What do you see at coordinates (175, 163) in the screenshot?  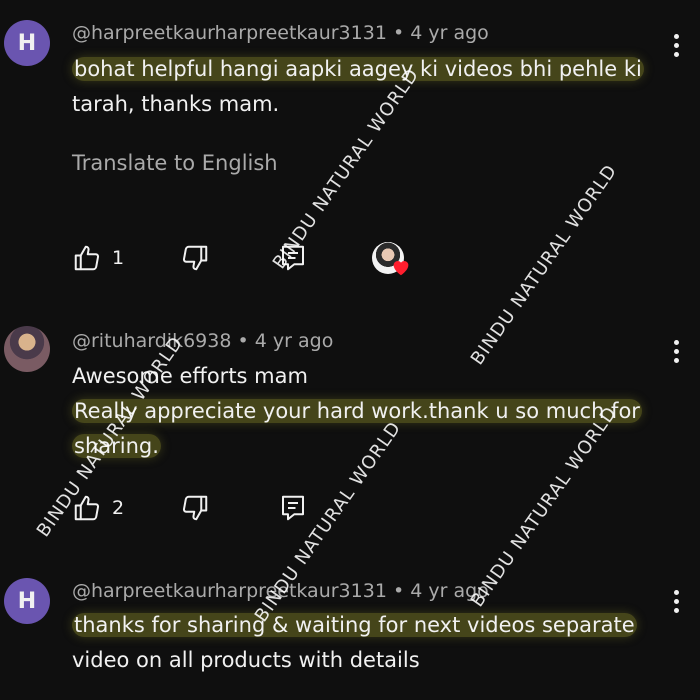 I see `translate-link: Translate to English` at bounding box center [175, 163].